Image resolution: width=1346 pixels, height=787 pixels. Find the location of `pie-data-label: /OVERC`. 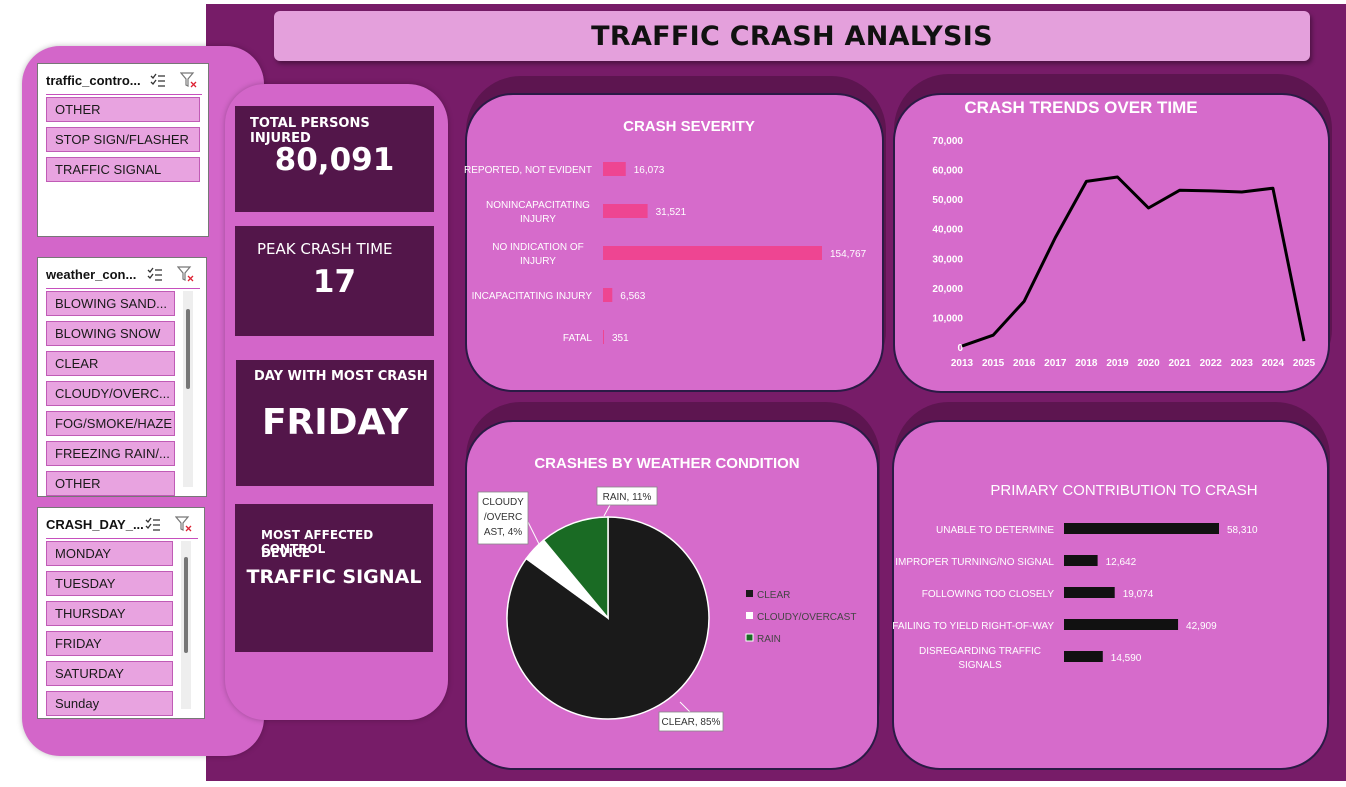

pie-data-label: /OVERC is located at coordinates (503, 517).